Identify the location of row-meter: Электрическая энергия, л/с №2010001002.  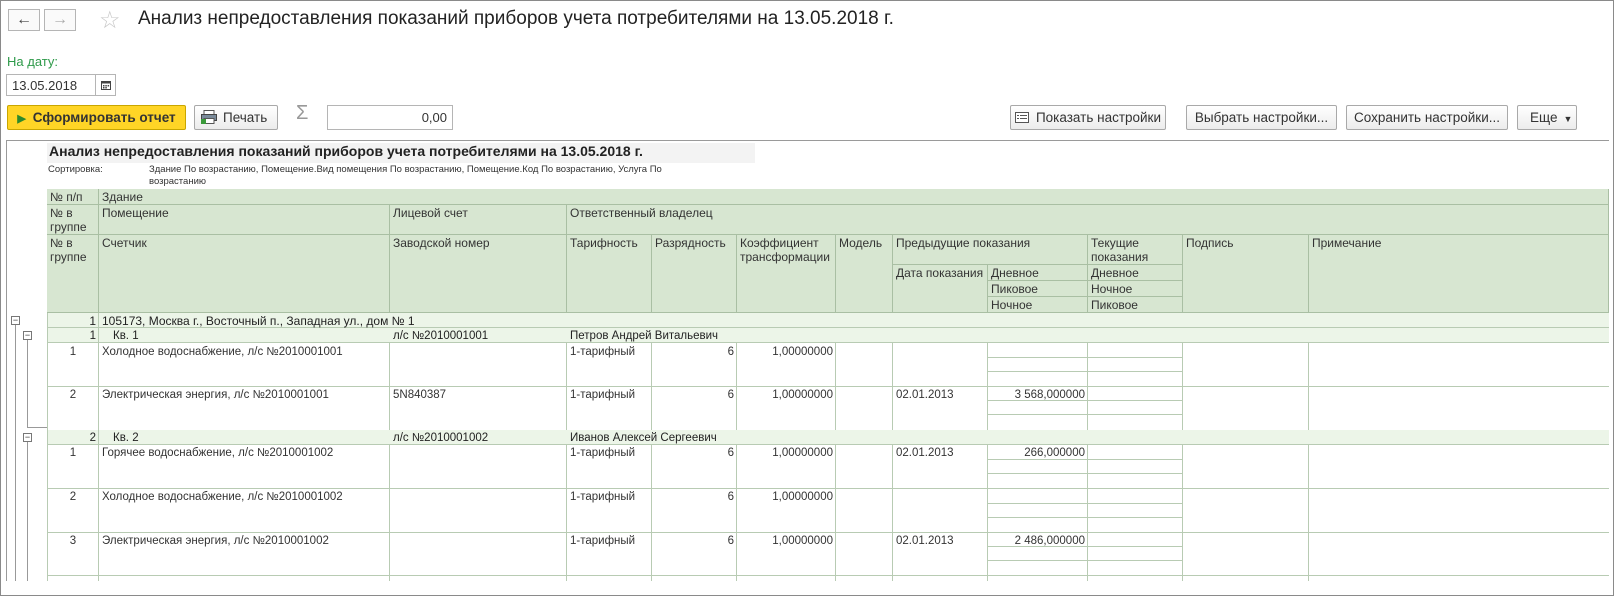
(215, 541).